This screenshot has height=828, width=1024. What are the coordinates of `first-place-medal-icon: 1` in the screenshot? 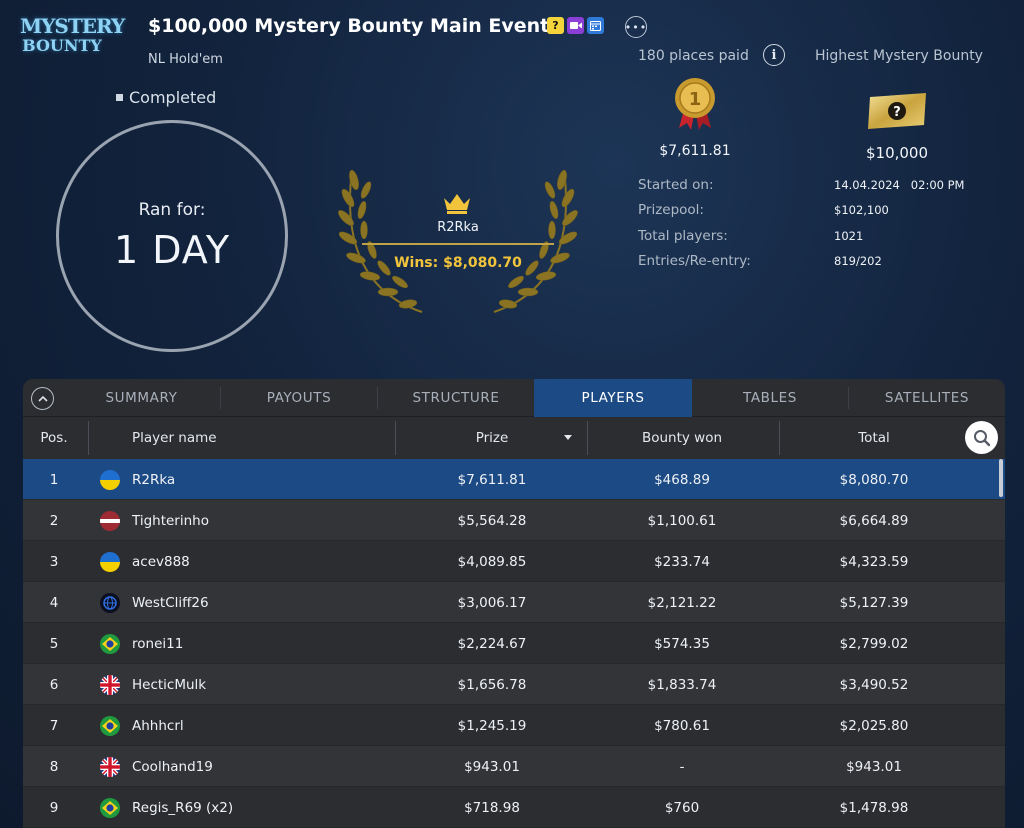 It's located at (695, 104).